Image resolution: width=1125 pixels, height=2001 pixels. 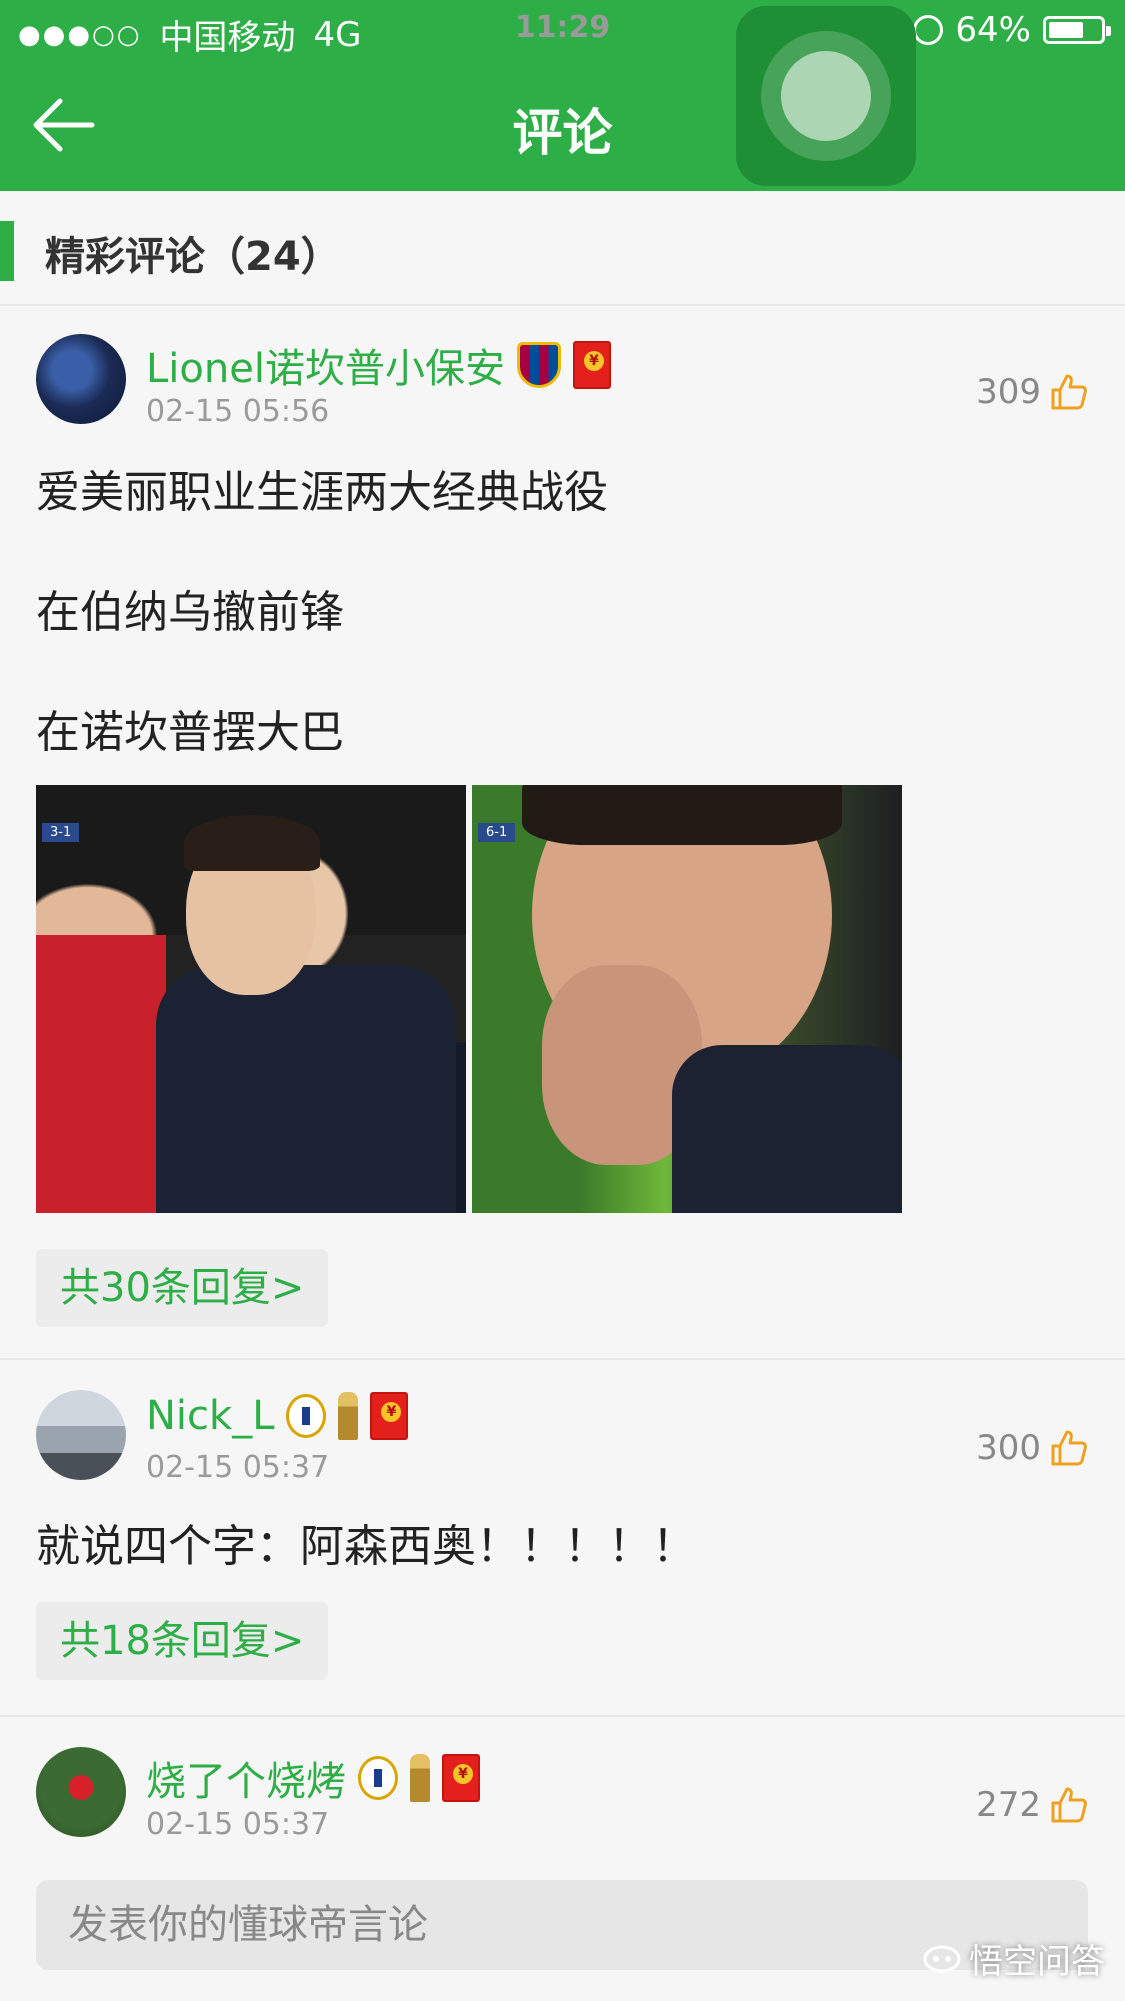 What do you see at coordinates (182, 1641) in the screenshot?
I see `view-replies-button: 共18条回复>` at bounding box center [182, 1641].